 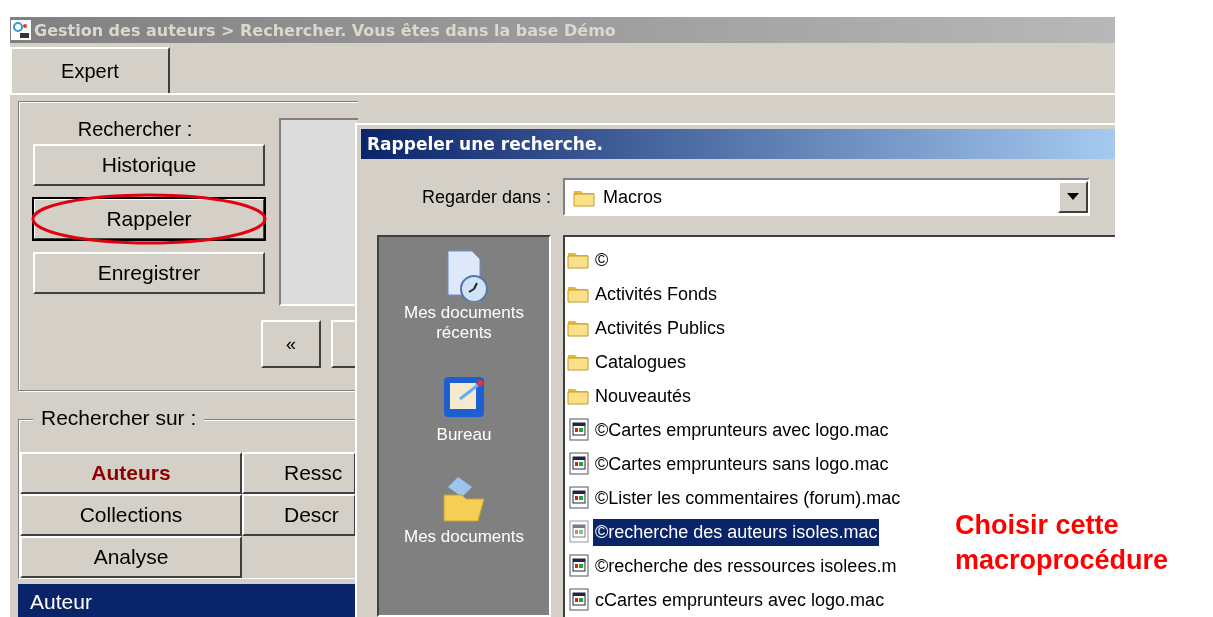 What do you see at coordinates (746, 566) in the screenshot?
I see `file-item: ©recherche des ressources isolees.m` at bounding box center [746, 566].